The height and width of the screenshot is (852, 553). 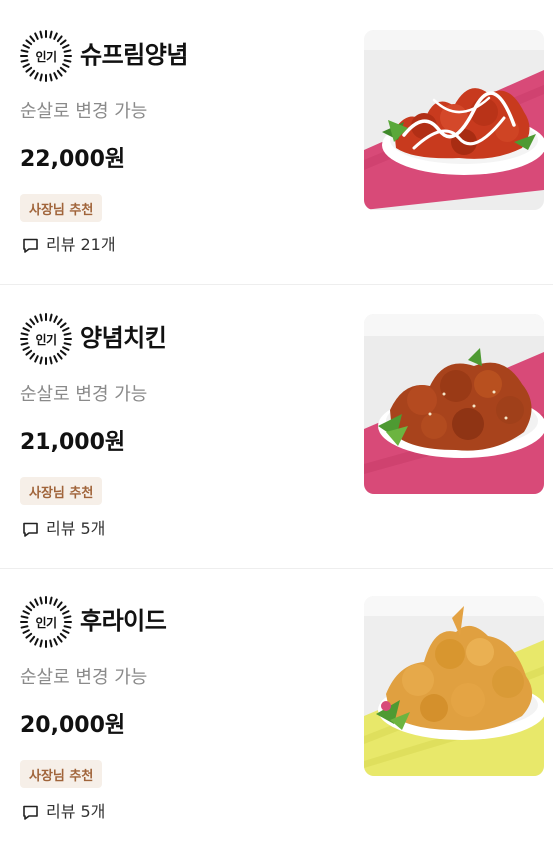 I want to click on review-number: 21개, so click(x=98, y=244).